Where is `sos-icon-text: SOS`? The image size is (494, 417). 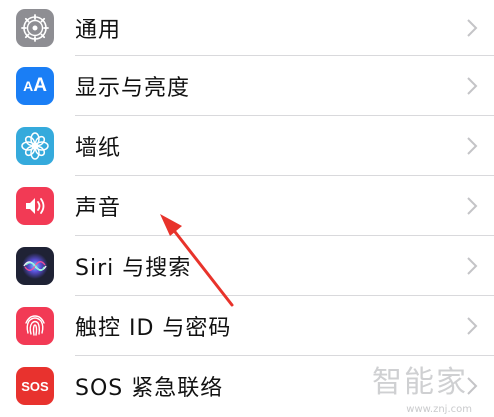
sos-icon-text: SOS is located at coordinates (35, 386).